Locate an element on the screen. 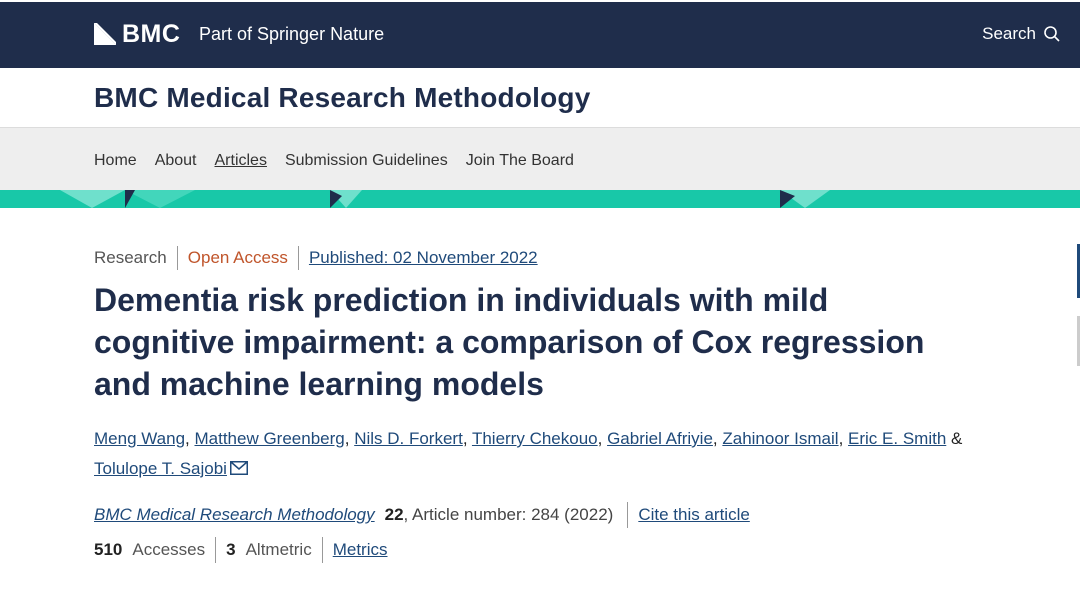 The image size is (1080, 597). published-date-link: Published: 02 November 2022 is located at coordinates (423, 258).